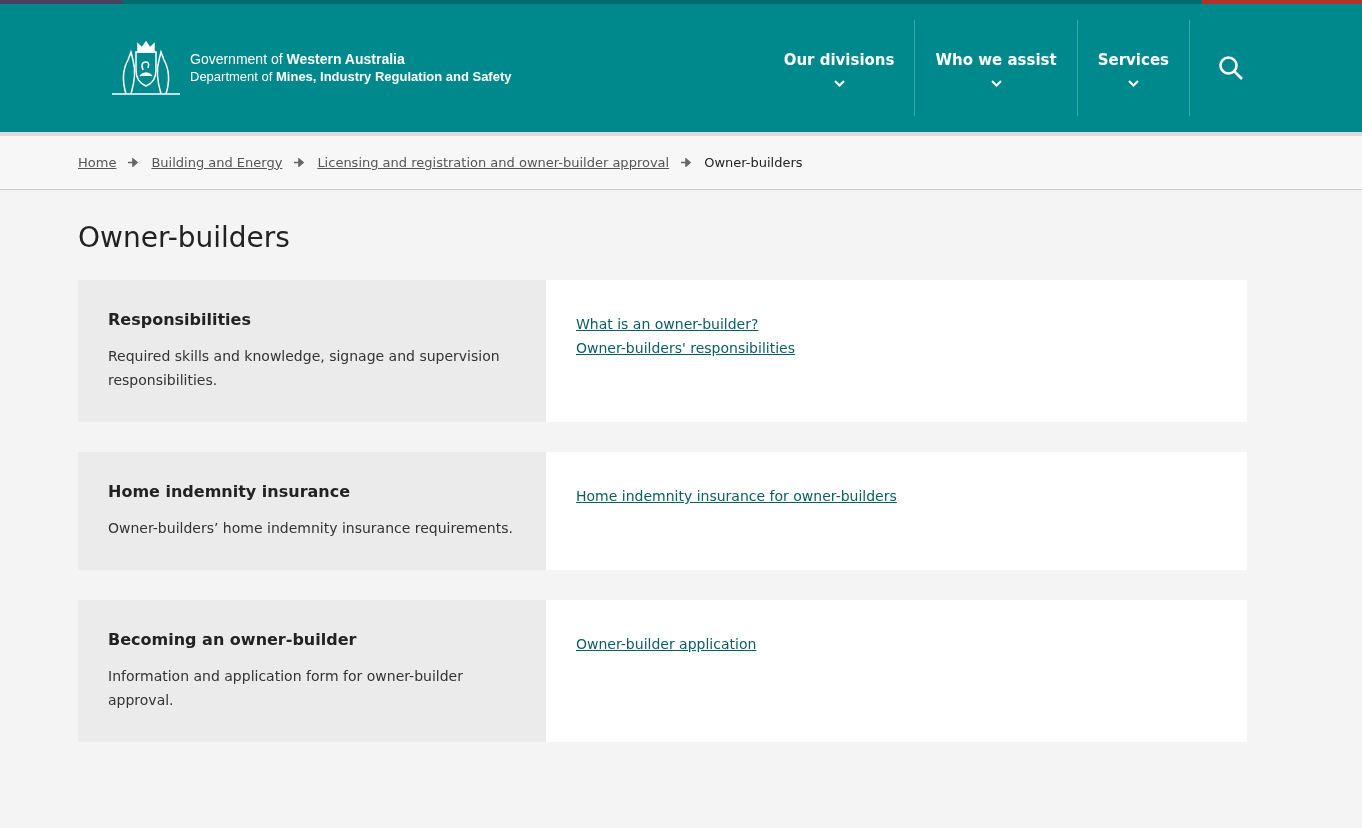 Image resolution: width=1362 pixels, height=828 pixels. Describe the element at coordinates (233, 640) in the screenshot. I see `section-title: Becoming an owner-builder` at that location.